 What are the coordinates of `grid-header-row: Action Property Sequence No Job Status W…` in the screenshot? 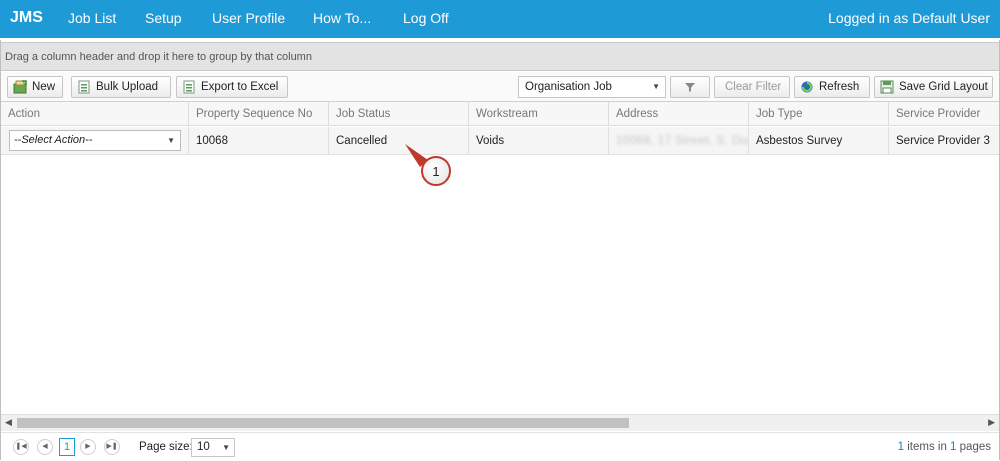 It's located at (500, 114).